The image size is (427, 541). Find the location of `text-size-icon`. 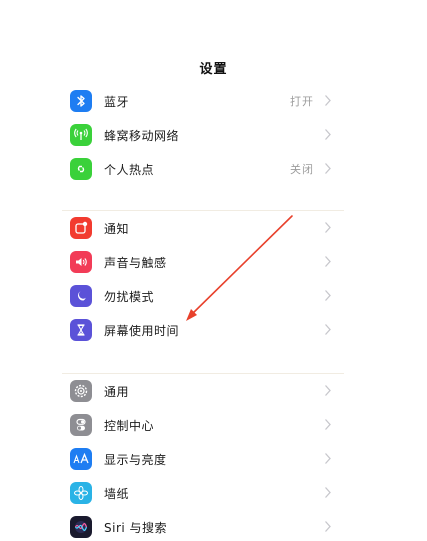

text-size-icon is located at coordinates (81, 459).